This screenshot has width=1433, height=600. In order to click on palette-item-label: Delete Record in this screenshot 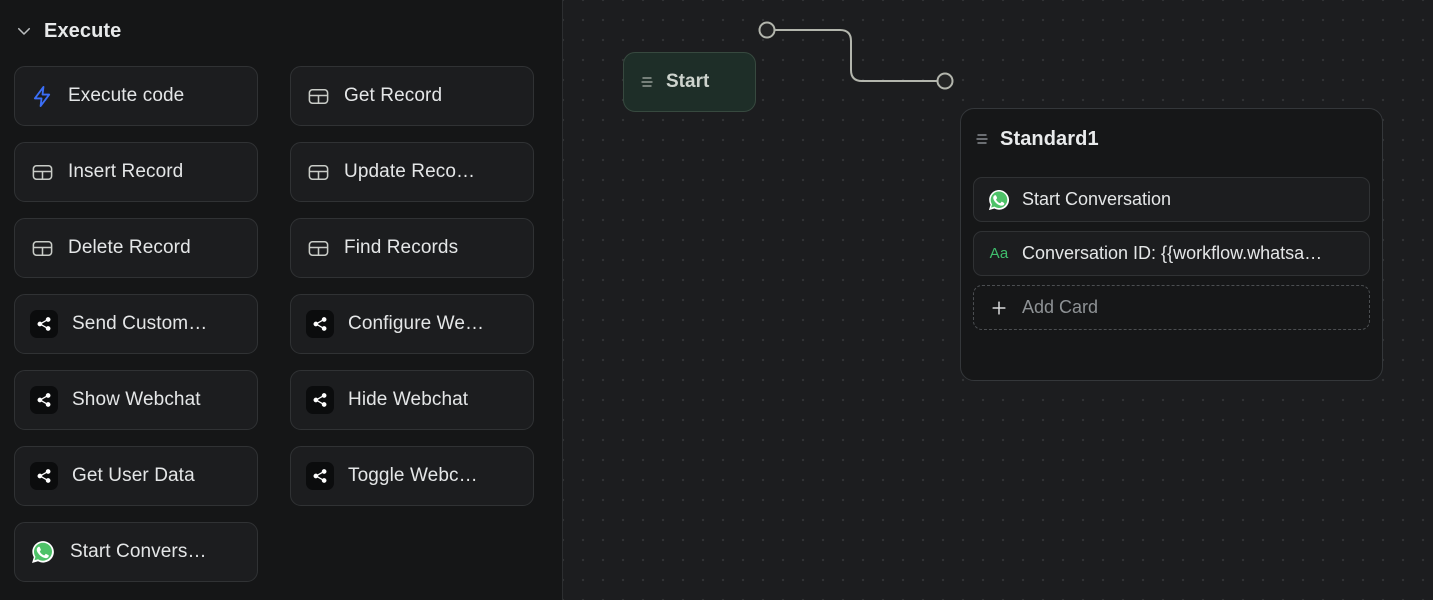, I will do `click(129, 247)`.